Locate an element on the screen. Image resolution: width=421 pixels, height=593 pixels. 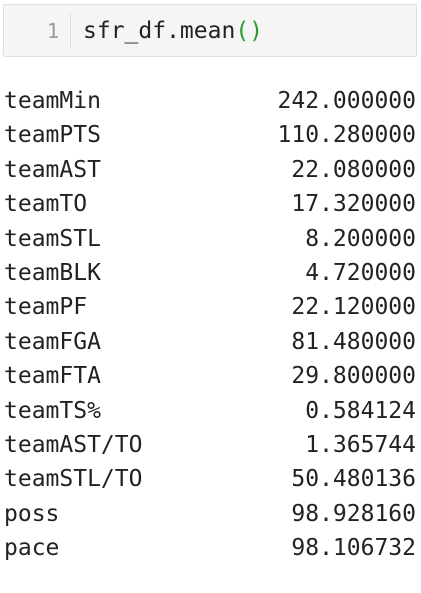
output-row-label: teamSTL/TO is located at coordinates (73, 479).